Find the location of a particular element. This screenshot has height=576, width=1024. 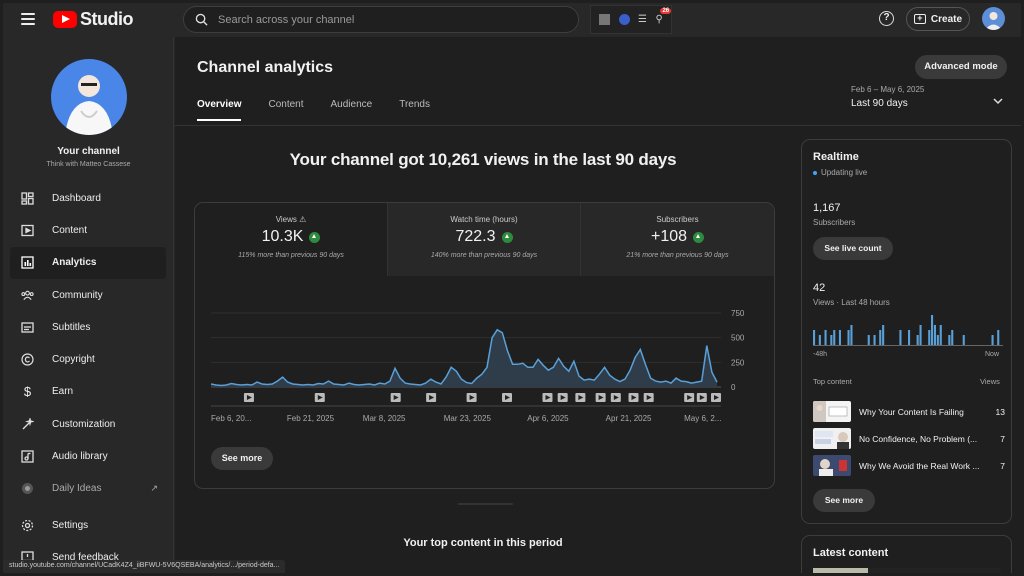

sidebar-item-label: Settings is located at coordinates (70, 525).